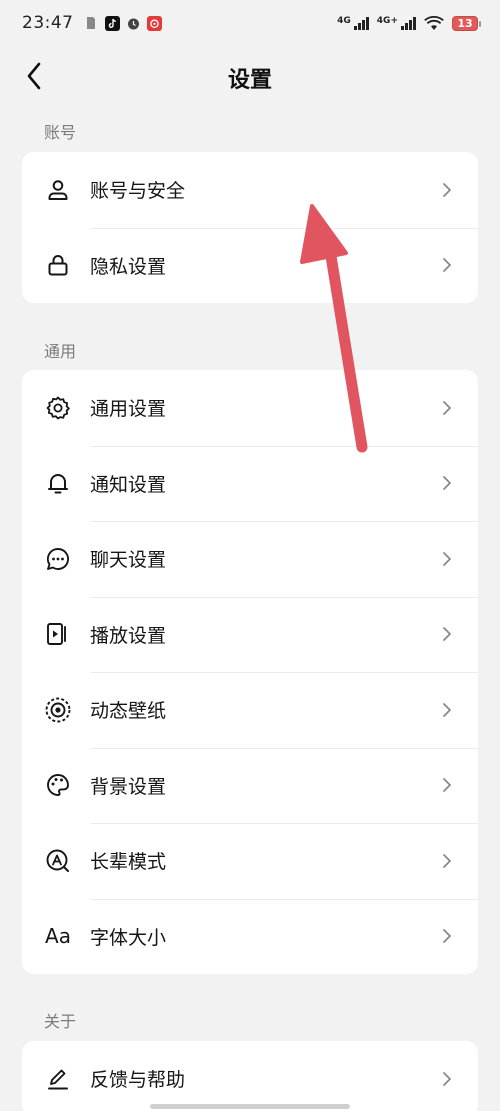 The image size is (500, 1111). I want to click on settings-row-playback: 播放设置, so click(250, 634).